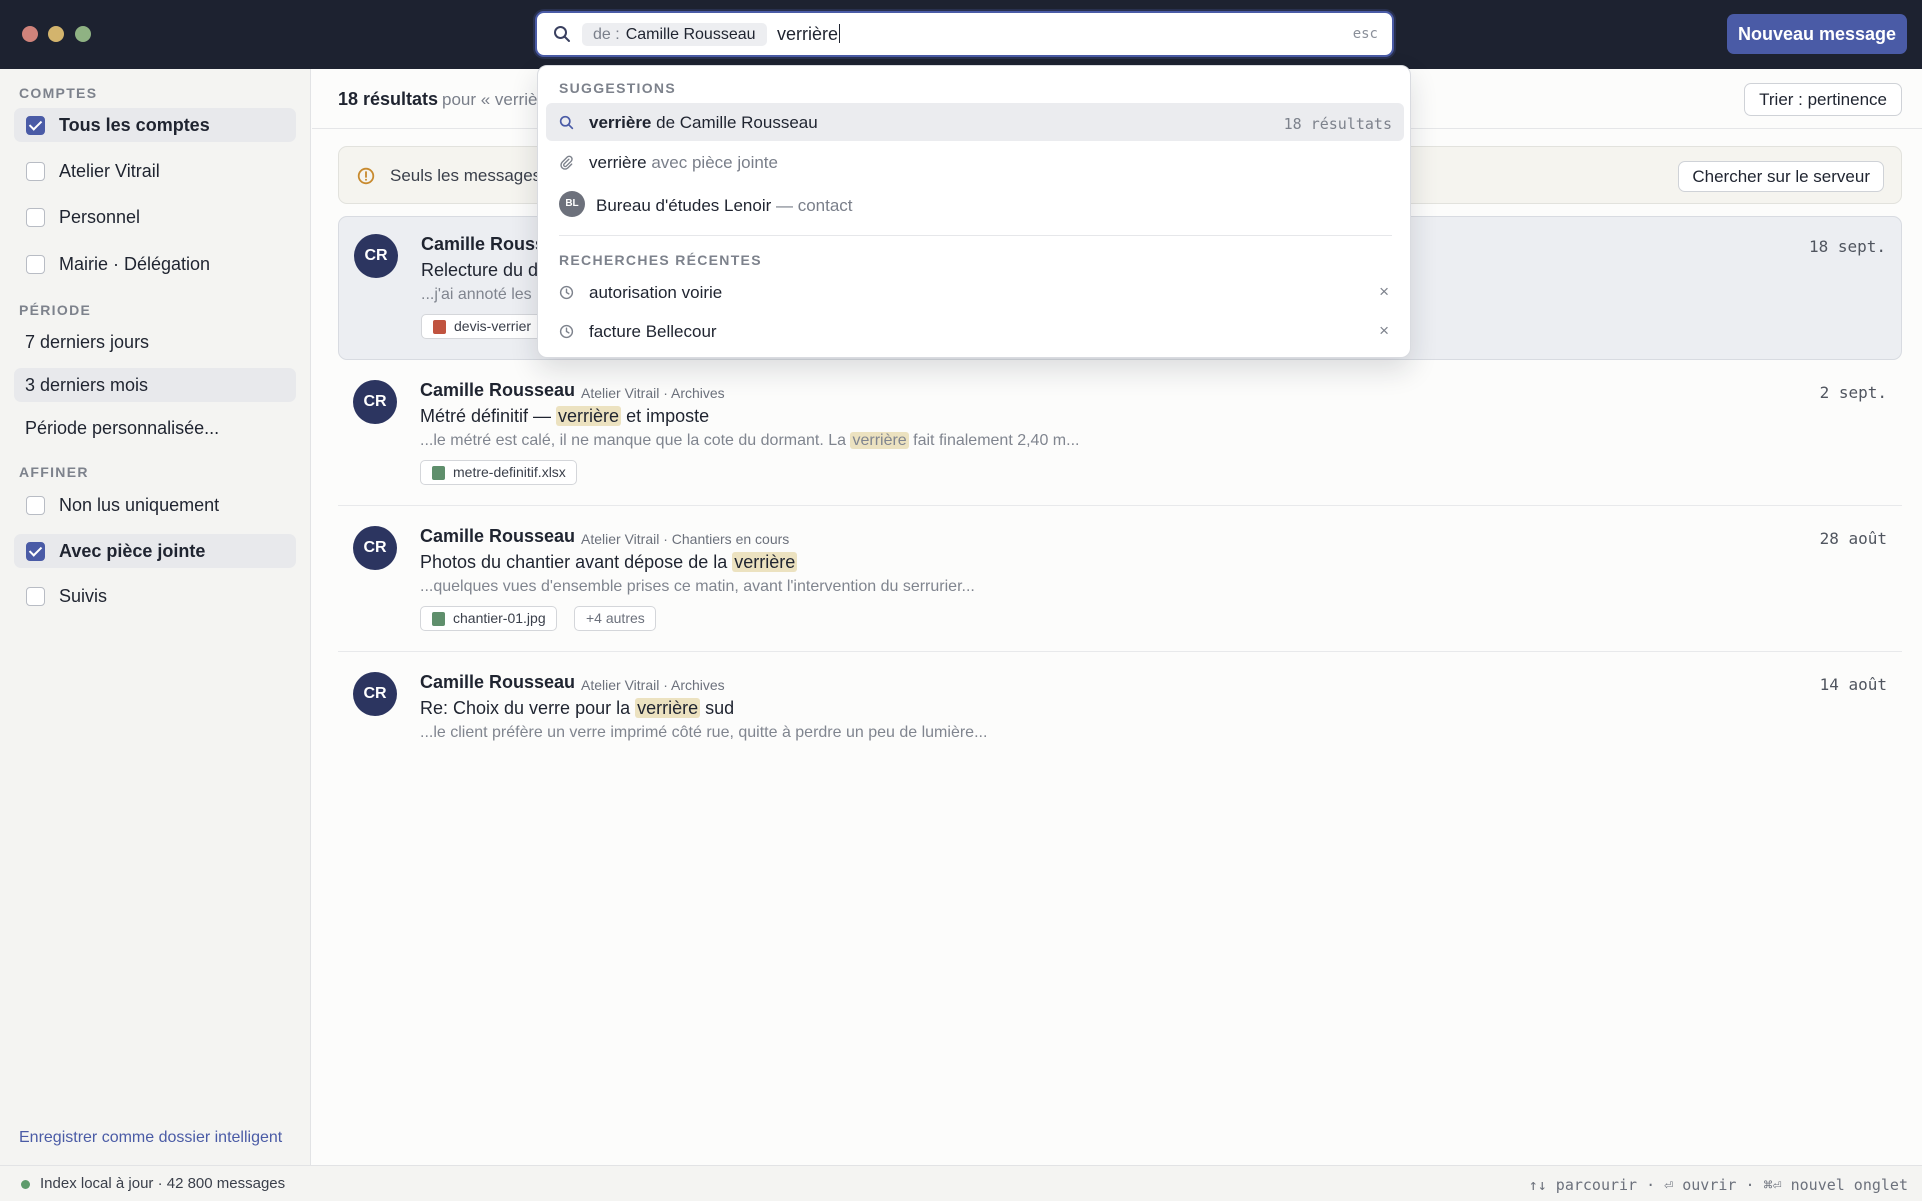 This screenshot has width=1922, height=1201. What do you see at coordinates (660, 260) in the screenshot?
I see `recent-searches-heading: RECHERCHES RÉCENTES` at bounding box center [660, 260].